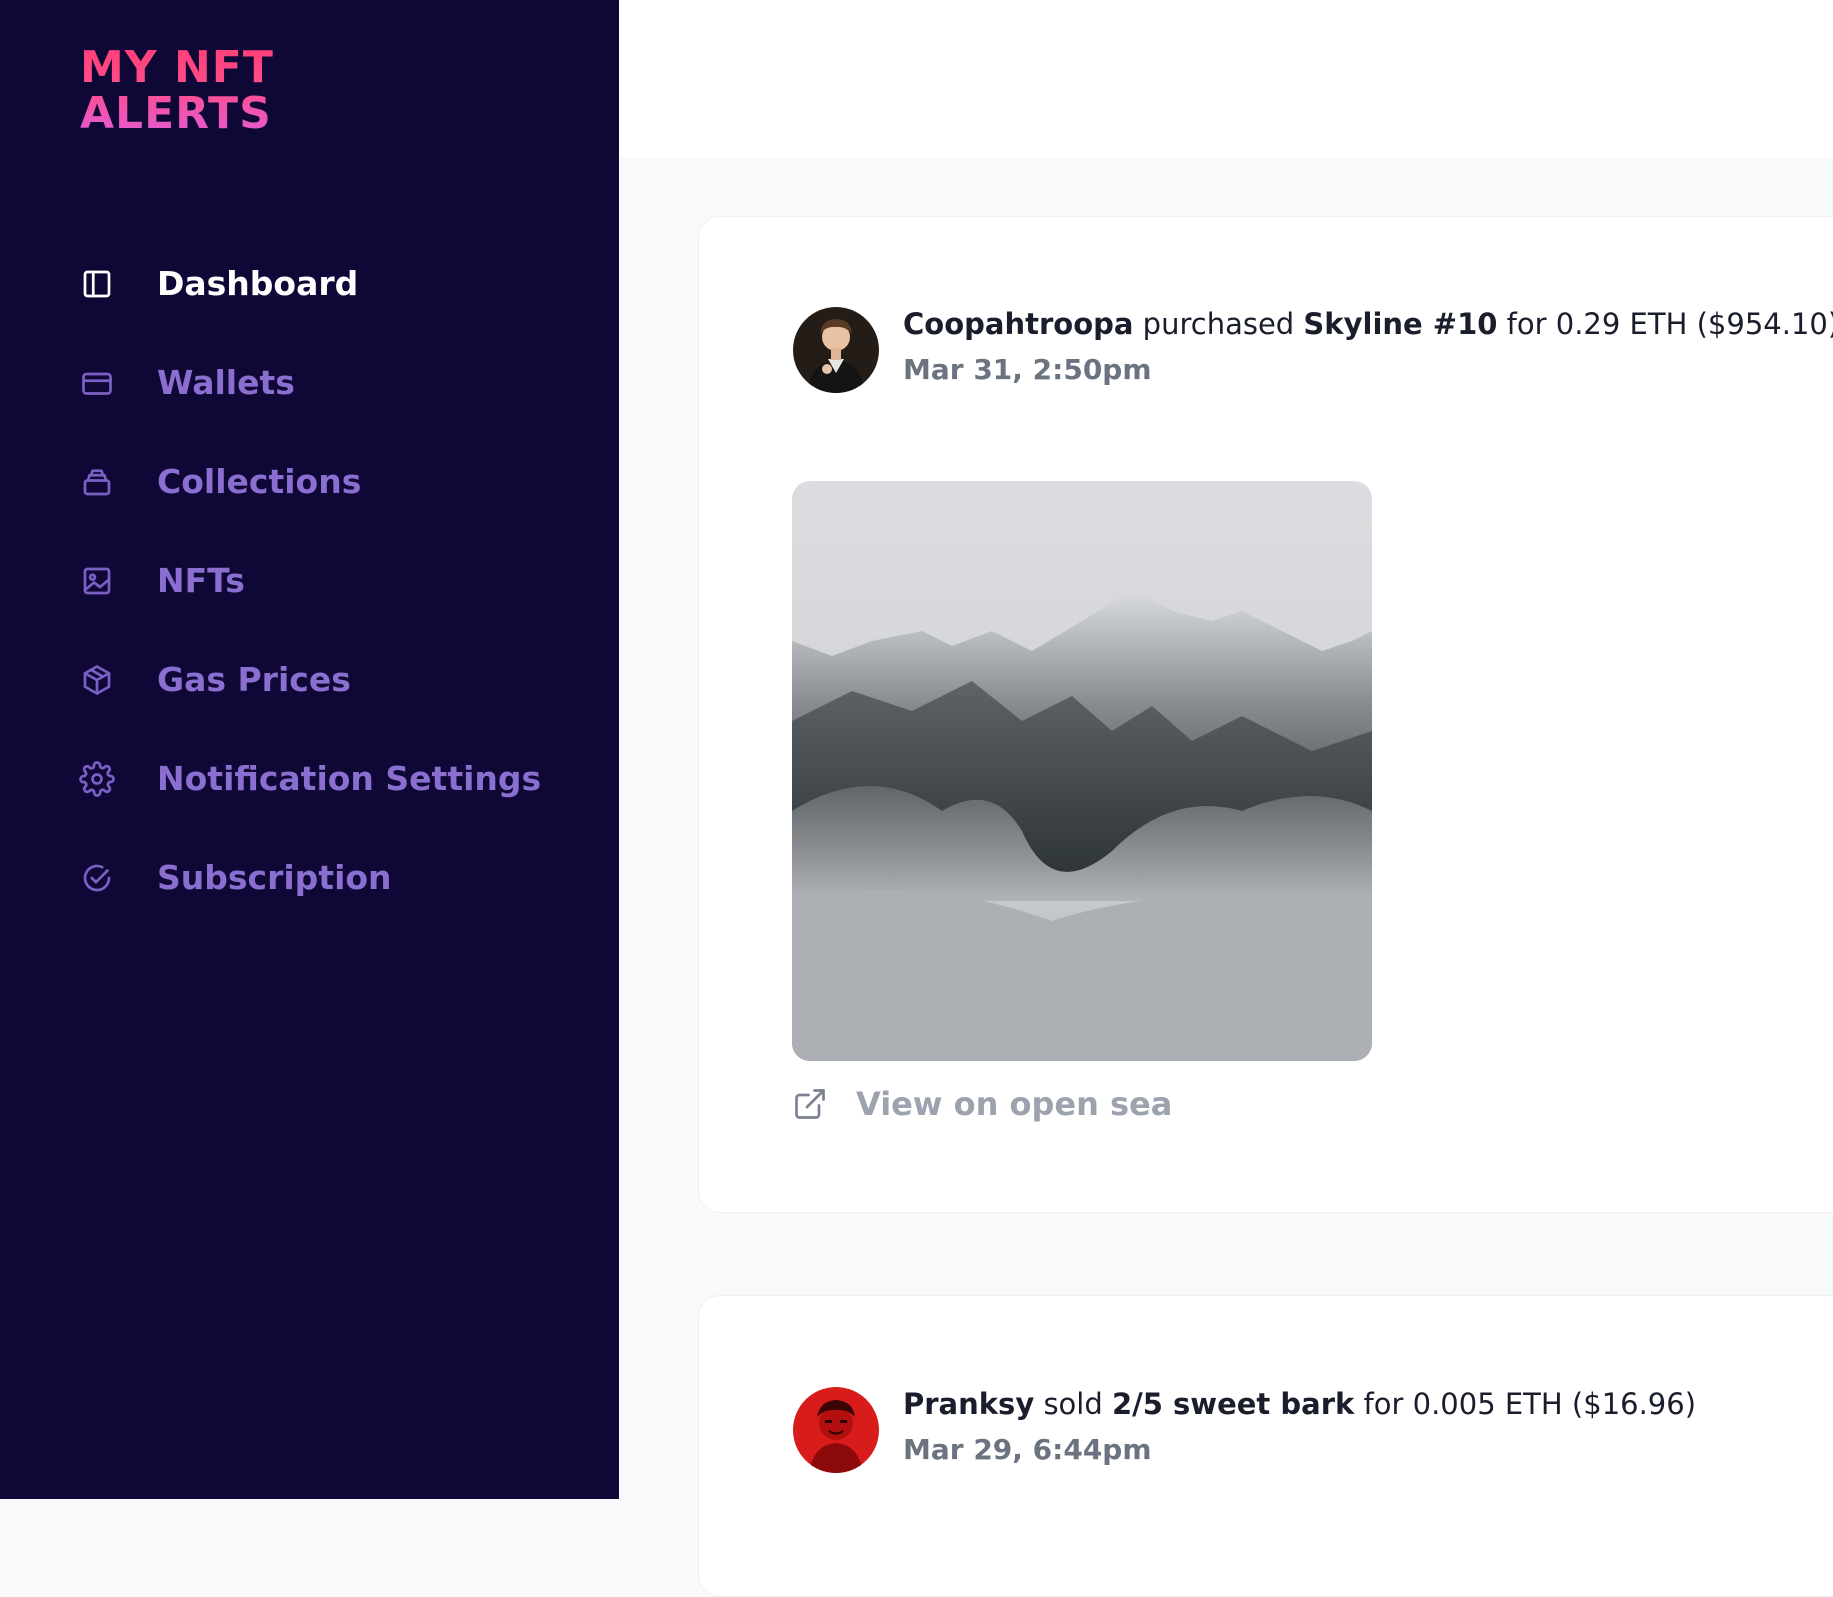 The image size is (1833, 1597). I want to click on sidebar-item-label: Dashboard, so click(258, 283).